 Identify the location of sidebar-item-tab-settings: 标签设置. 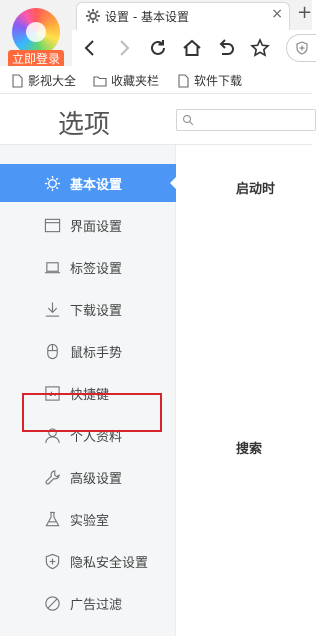
(88, 267).